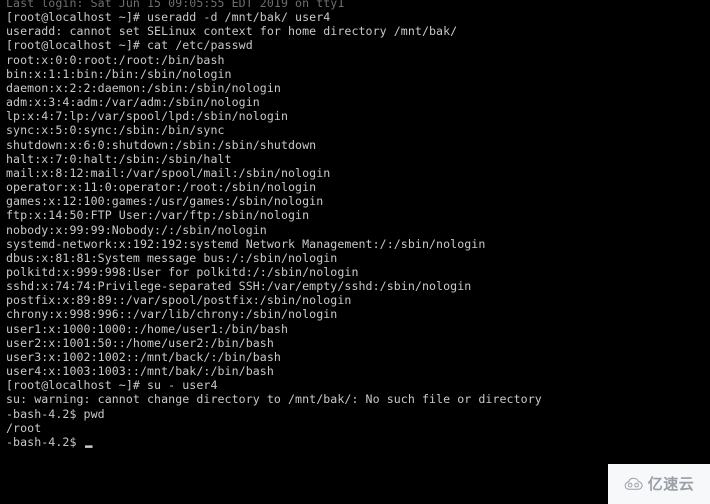 Image resolution: width=710 pixels, height=504 pixels. Describe the element at coordinates (112, 385) in the screenshot. I see `terminal-line: [root@localhost ~]# su - user4` at that location.